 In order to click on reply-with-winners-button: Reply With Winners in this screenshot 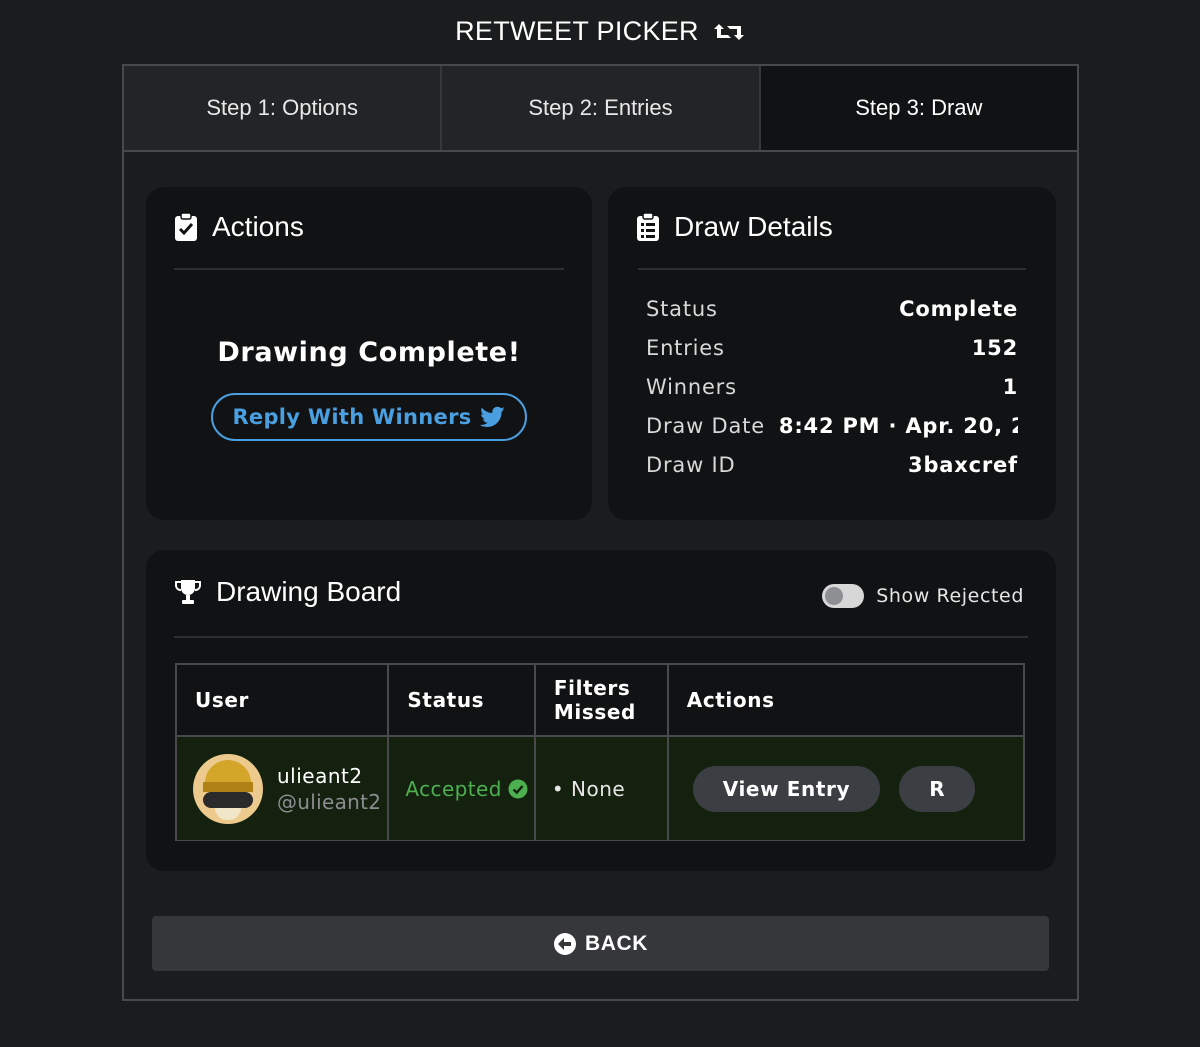, I will do `click(369, 417)`.